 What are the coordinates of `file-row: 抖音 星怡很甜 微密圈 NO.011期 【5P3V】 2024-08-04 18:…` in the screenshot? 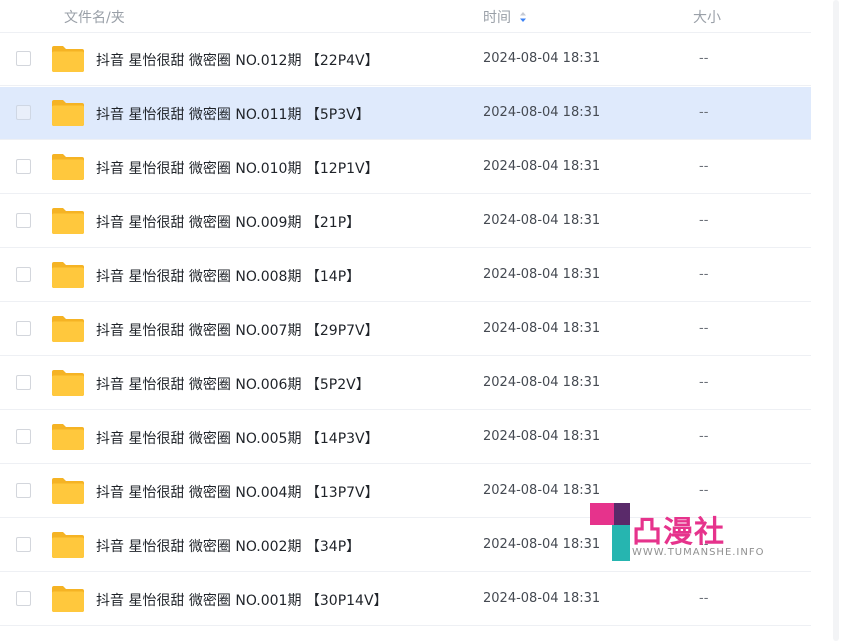 It's located at (405, 113).